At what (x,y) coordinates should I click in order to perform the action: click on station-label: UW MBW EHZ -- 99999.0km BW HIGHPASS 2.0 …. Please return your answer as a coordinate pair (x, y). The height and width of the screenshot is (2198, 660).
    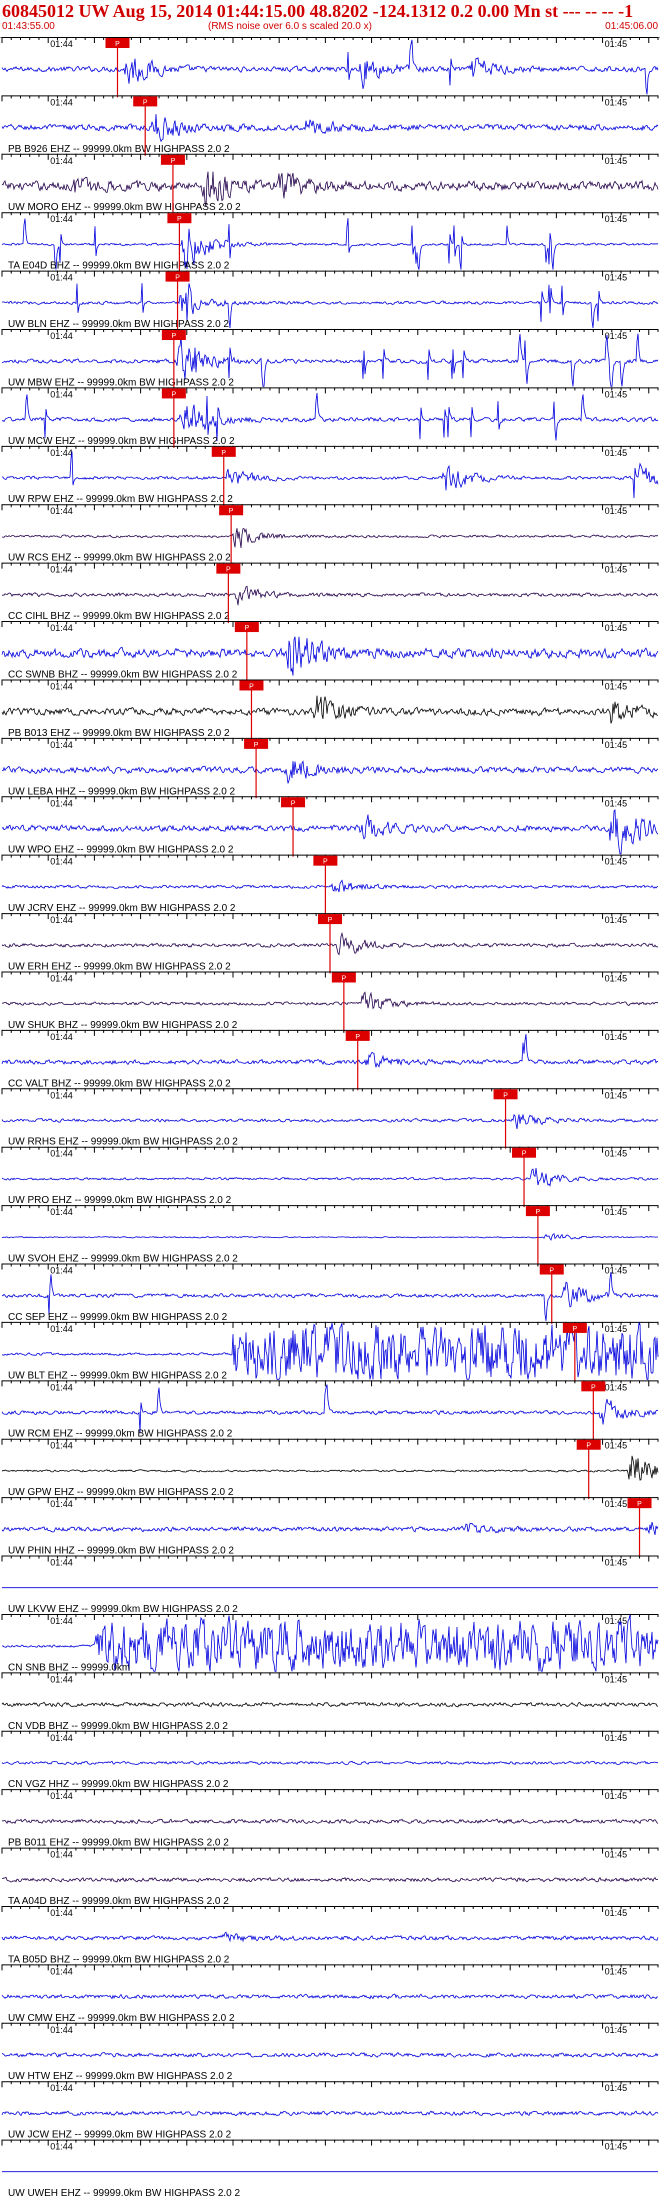
    Looking at the image, I should click on (121, 382).